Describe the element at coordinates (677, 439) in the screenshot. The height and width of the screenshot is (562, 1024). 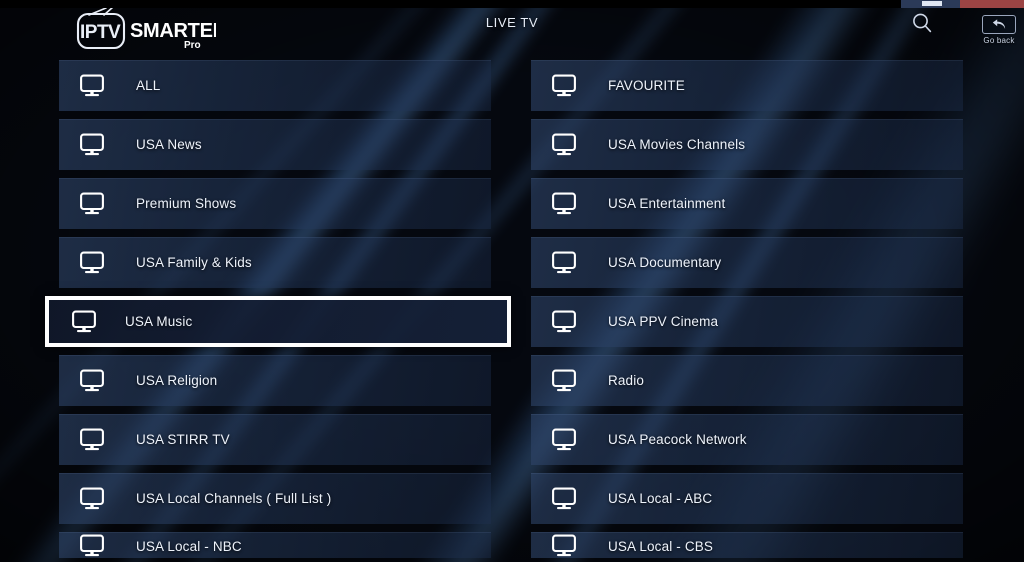
I see `category-label: USA Peacock Network` at that location.